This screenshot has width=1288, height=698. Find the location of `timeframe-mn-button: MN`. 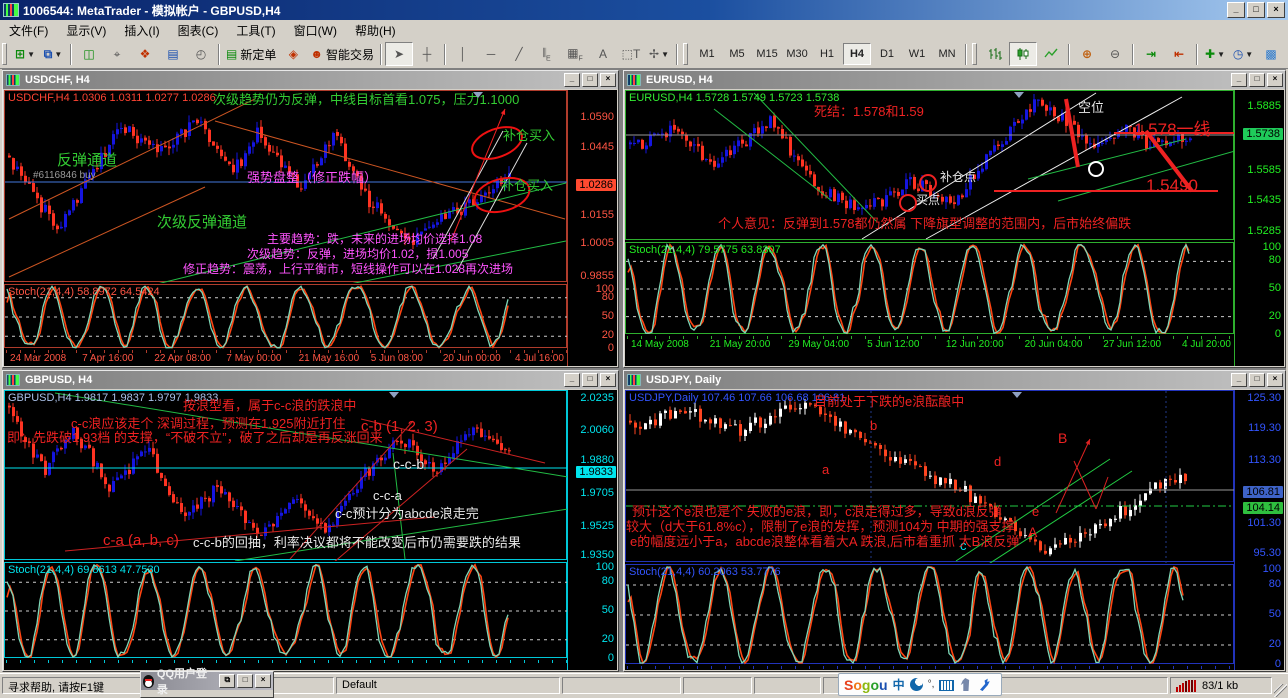

timeframe-mn-button: MN is located at coordinates (947, 54).